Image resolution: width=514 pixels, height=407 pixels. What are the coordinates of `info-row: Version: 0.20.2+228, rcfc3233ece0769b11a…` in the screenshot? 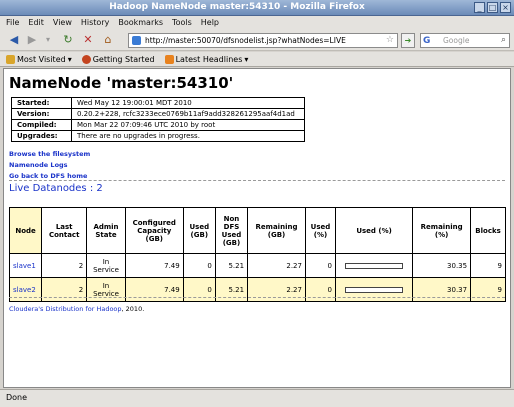 It's located at (158, 114).